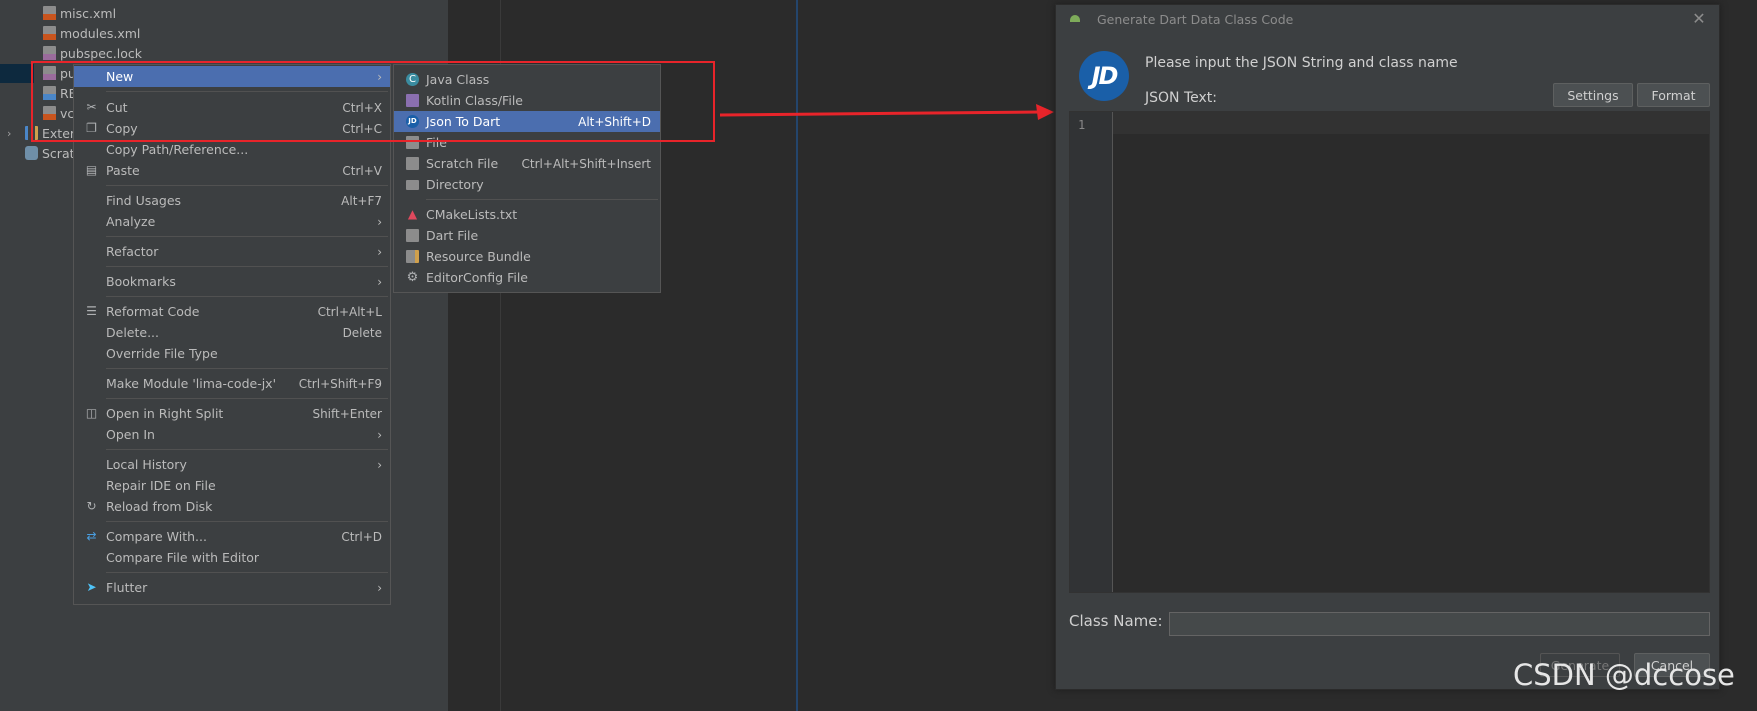 The height and width of the screenshot is (711, 1757). What do you see at coordinates (527, 235) in the screenshot?
I see `submenu-item-dart-file: Dart File` at bounding box center [527, 235].